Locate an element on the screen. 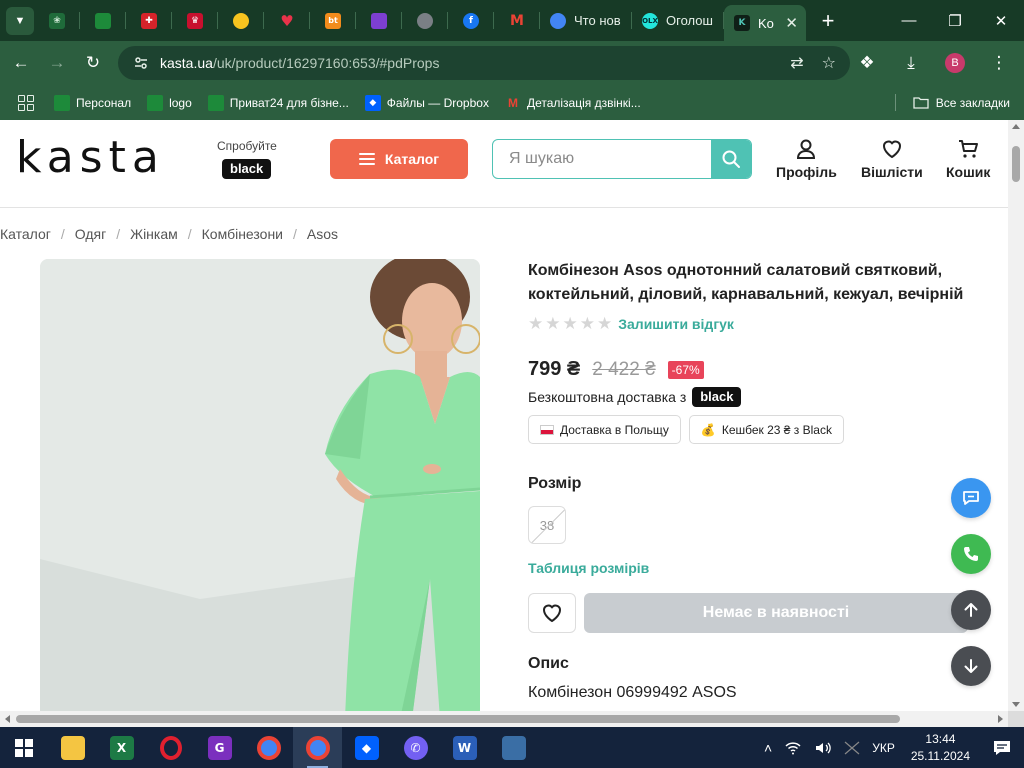 This screenshot has height=768, width=1024. tab-search-button: ▼ is located at coordinates (20, 20).